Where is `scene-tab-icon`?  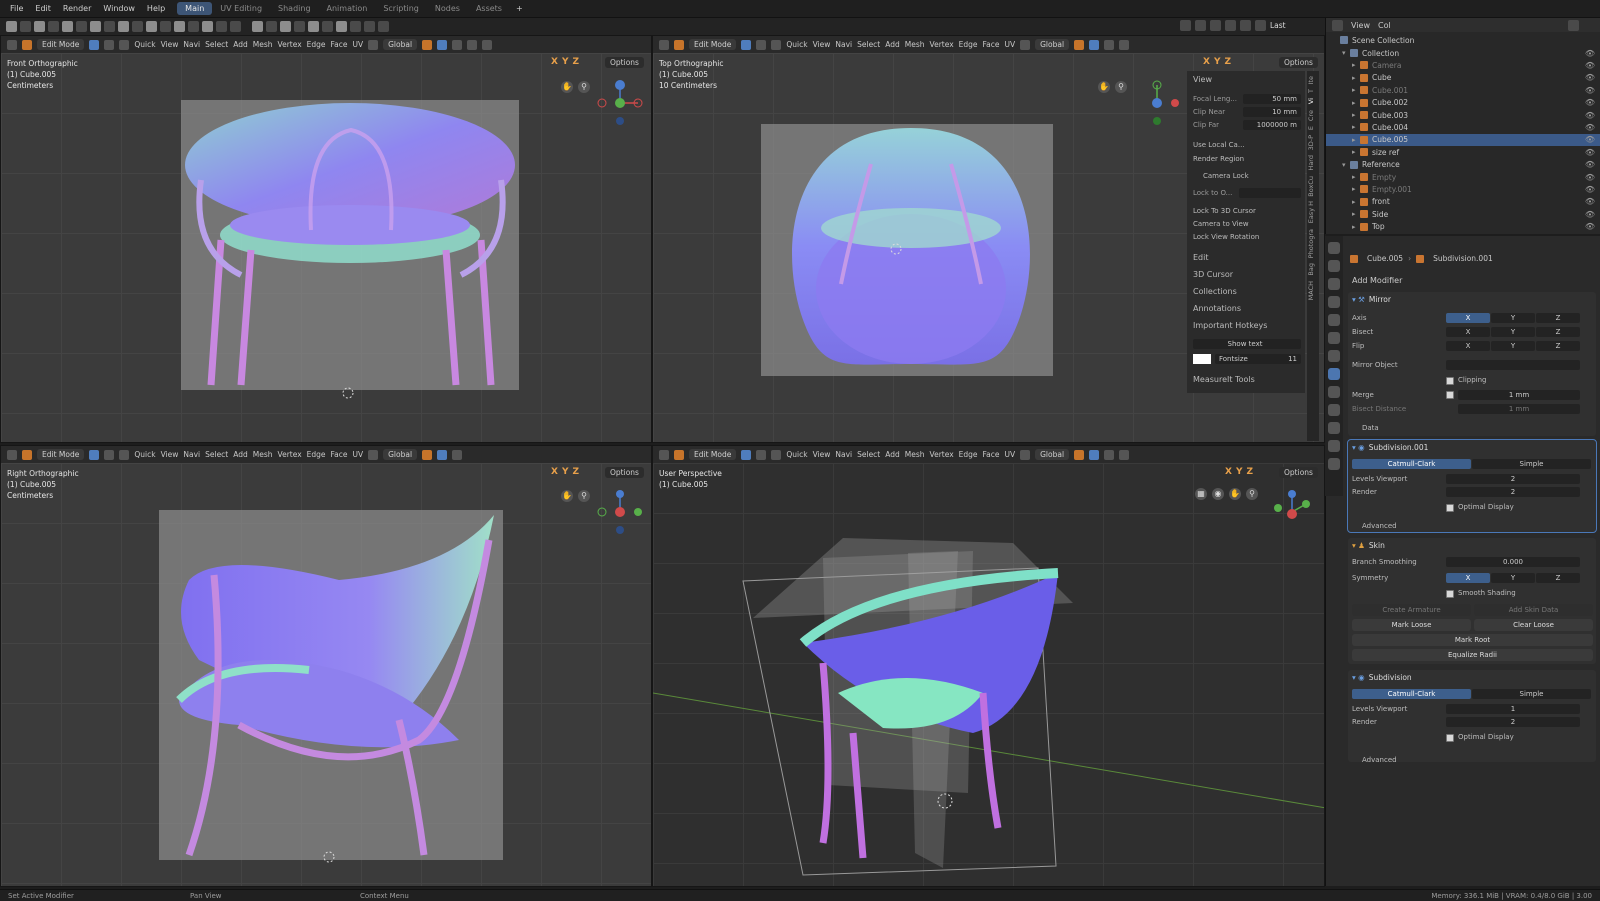
scene-tab-icon is located at coordinates (1334, 320).